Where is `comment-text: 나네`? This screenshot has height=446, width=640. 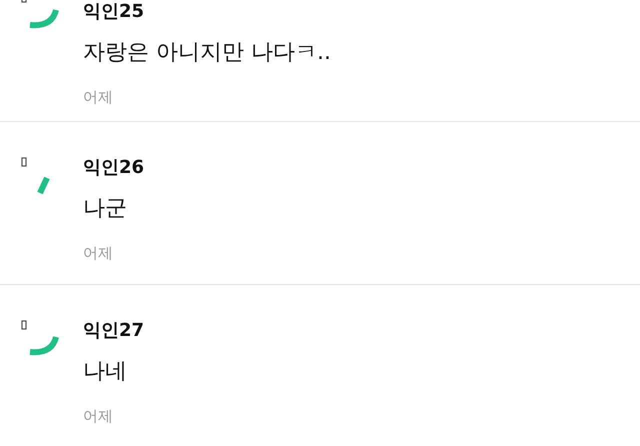
comment-text: 나네 is located at coordinates (105, 372).